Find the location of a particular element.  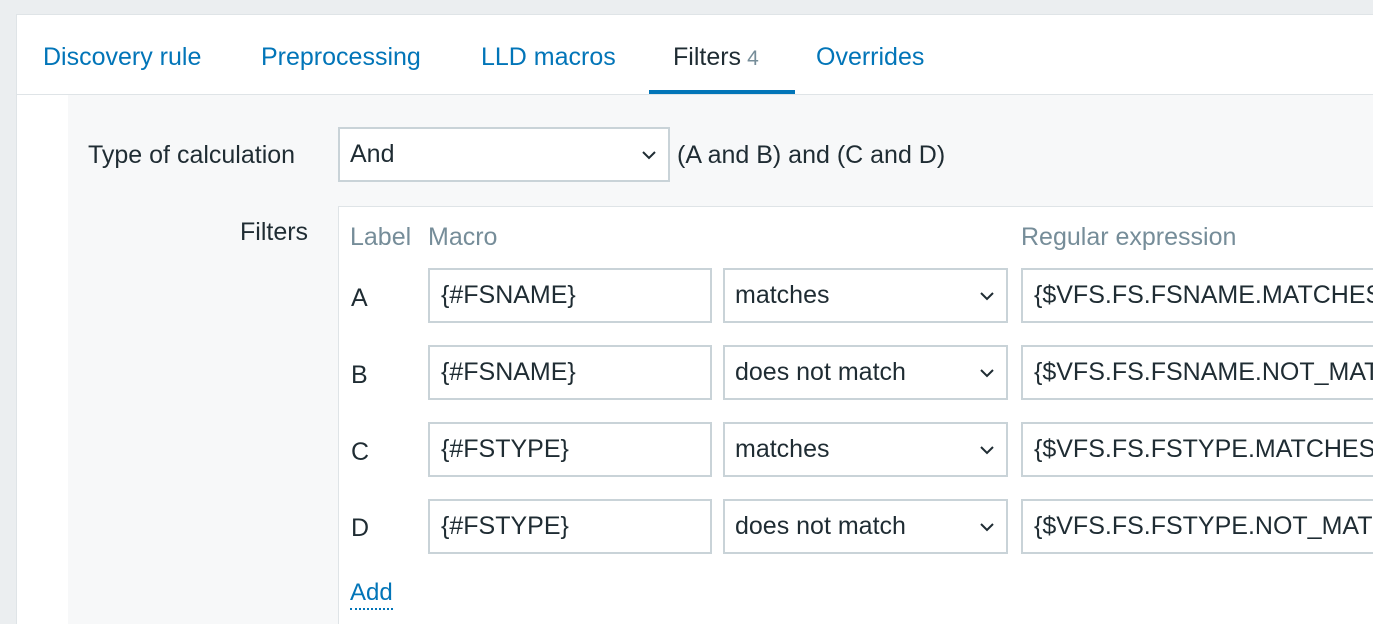

filters-label: Filters is located at coordinates (274, 232).